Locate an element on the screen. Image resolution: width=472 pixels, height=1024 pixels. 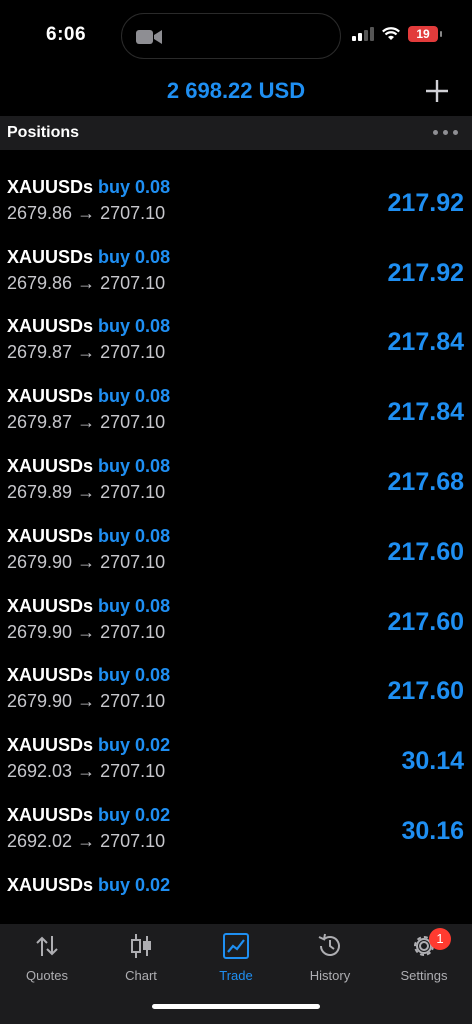
position-prices: 2679.89 → 2707.10 is located at coordinates (86, 491).